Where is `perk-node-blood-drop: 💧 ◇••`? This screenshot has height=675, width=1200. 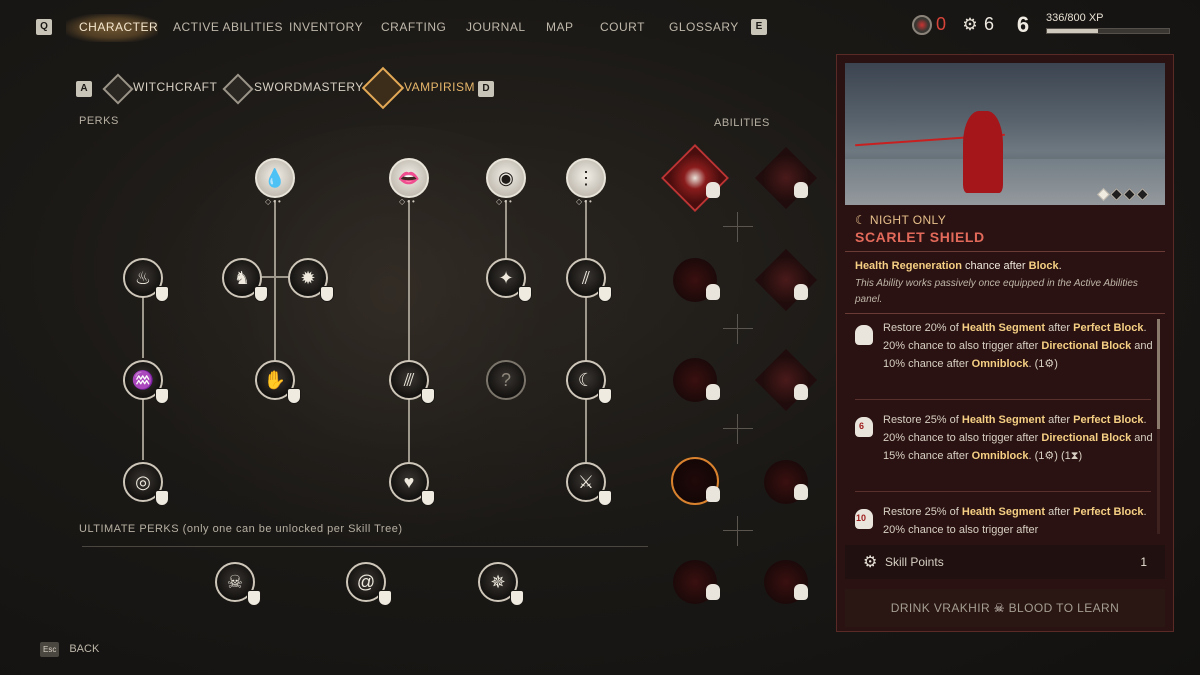 perk-node-blood-drop: 💧 ◇•• is located at coordinates (275, 182).